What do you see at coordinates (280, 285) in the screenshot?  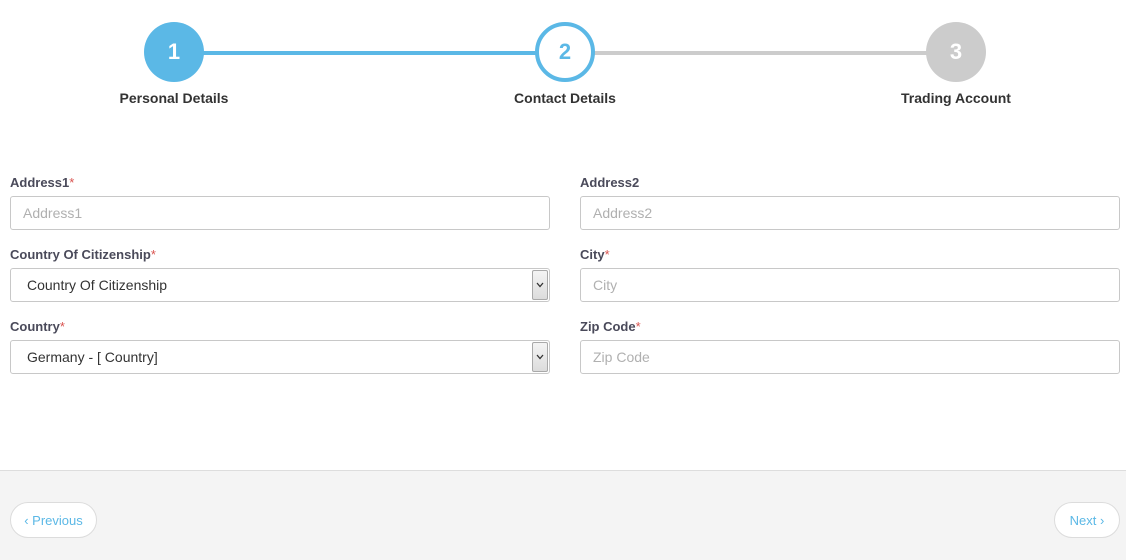 I see `citizenship-select: Country Of Citizenship` at bounding box center [280, 285].